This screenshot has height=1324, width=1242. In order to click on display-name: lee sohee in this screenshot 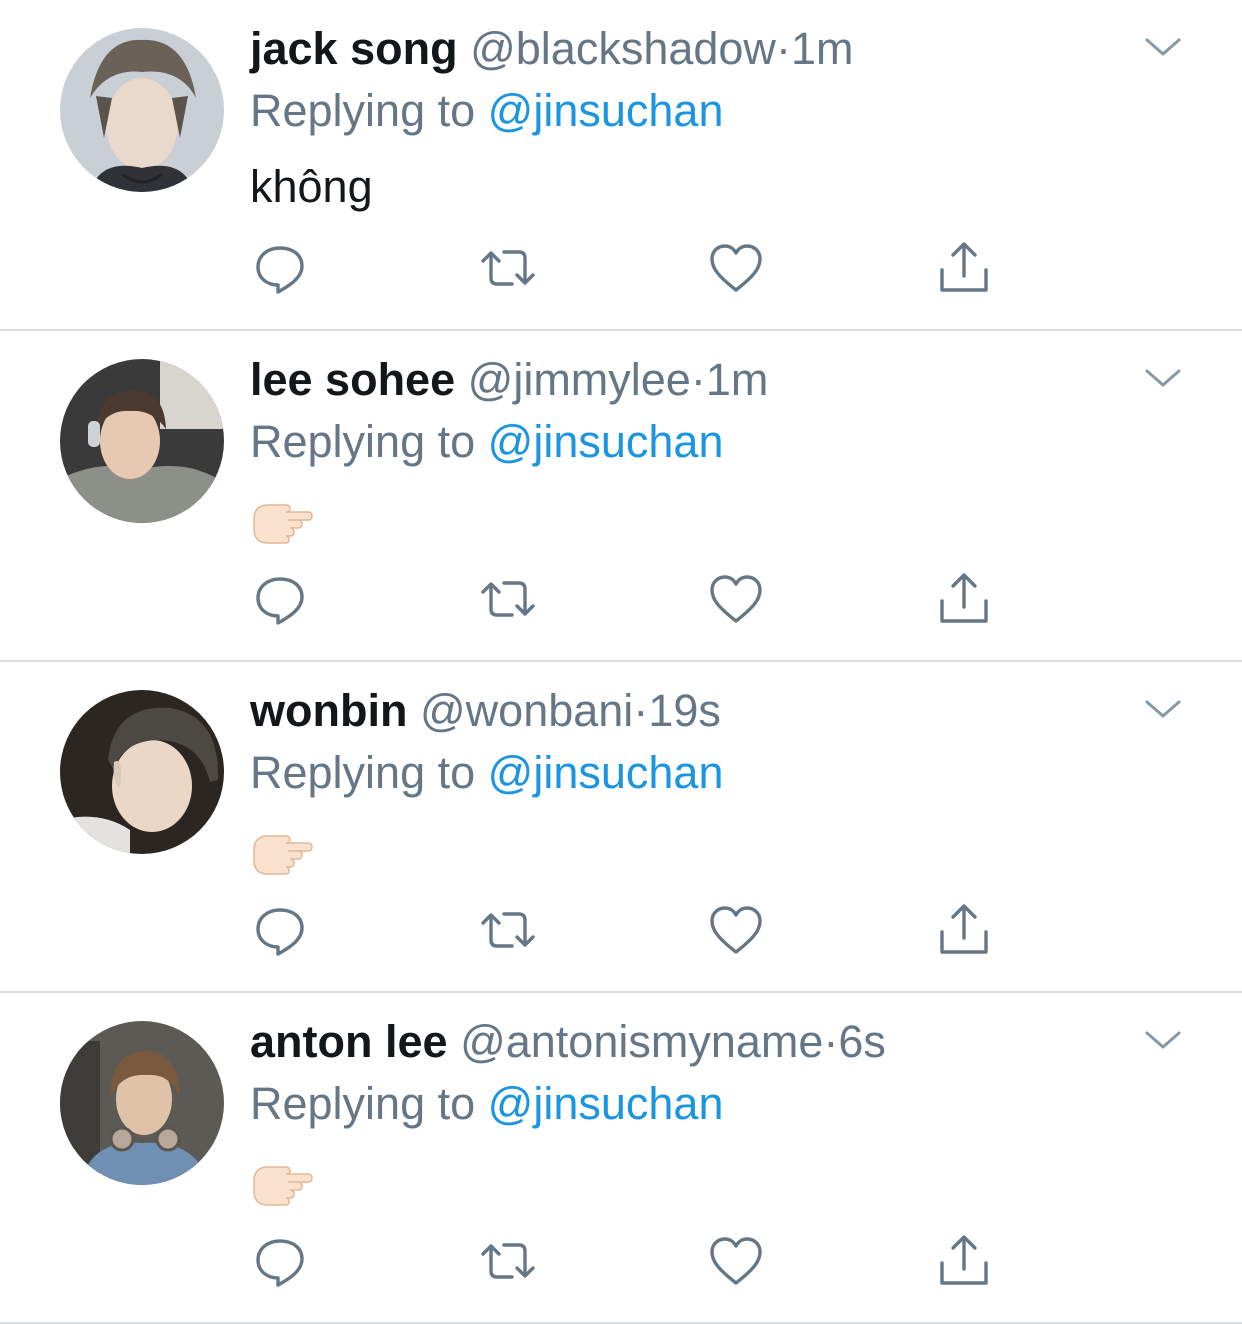, I will do `click(352, 379)`.